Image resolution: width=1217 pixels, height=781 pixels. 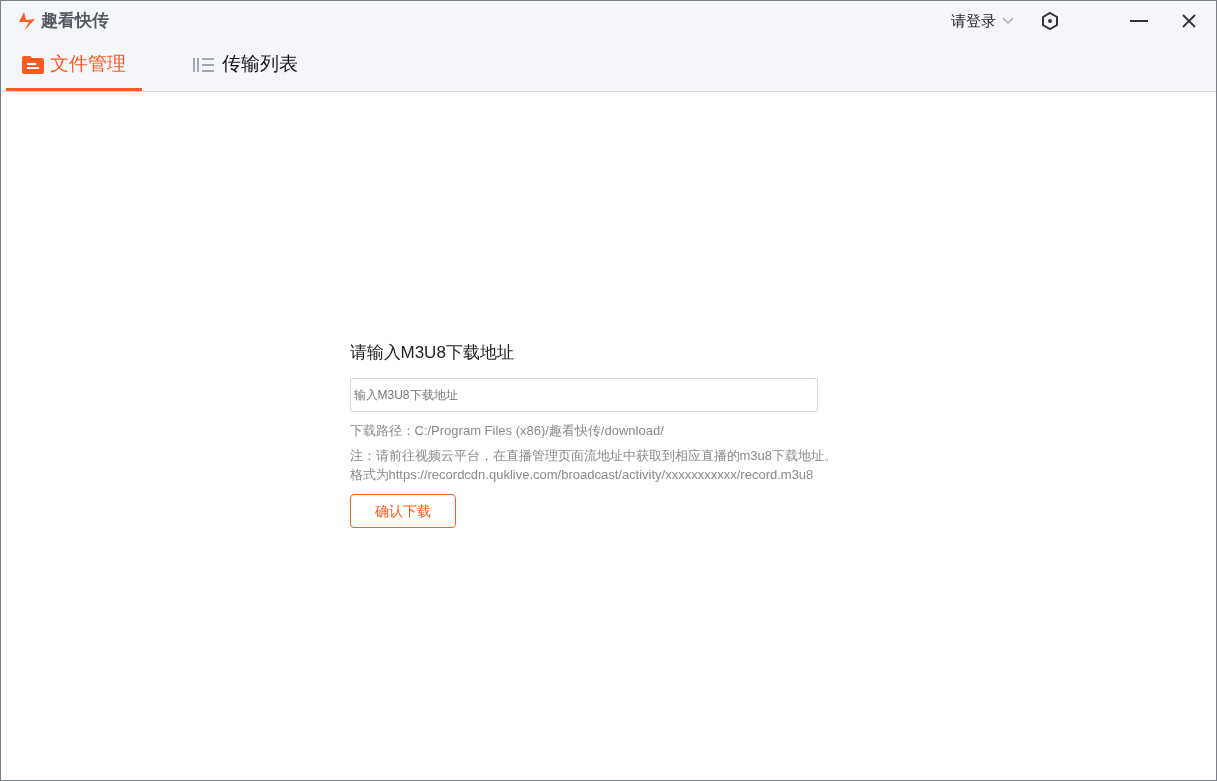 What do you see at coordinates (432, 353) in the screenshot?
I see `form-heading: 请输入M3U8下载地址` at bounding box center [432, 353].